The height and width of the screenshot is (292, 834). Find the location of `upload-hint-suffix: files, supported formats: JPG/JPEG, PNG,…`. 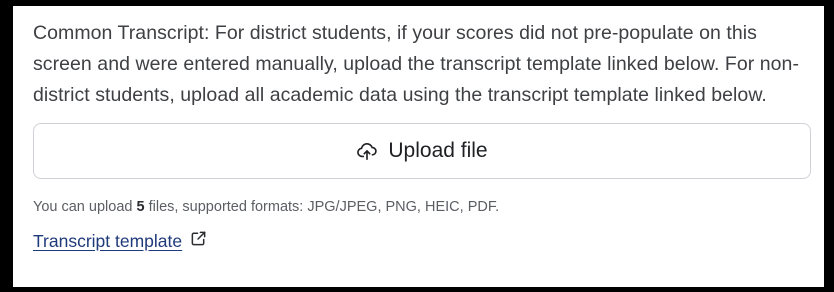

upload-hint-suffix: files, supported formats: JPG/JPEG, PNG,… is located at coordinates (322, 207).